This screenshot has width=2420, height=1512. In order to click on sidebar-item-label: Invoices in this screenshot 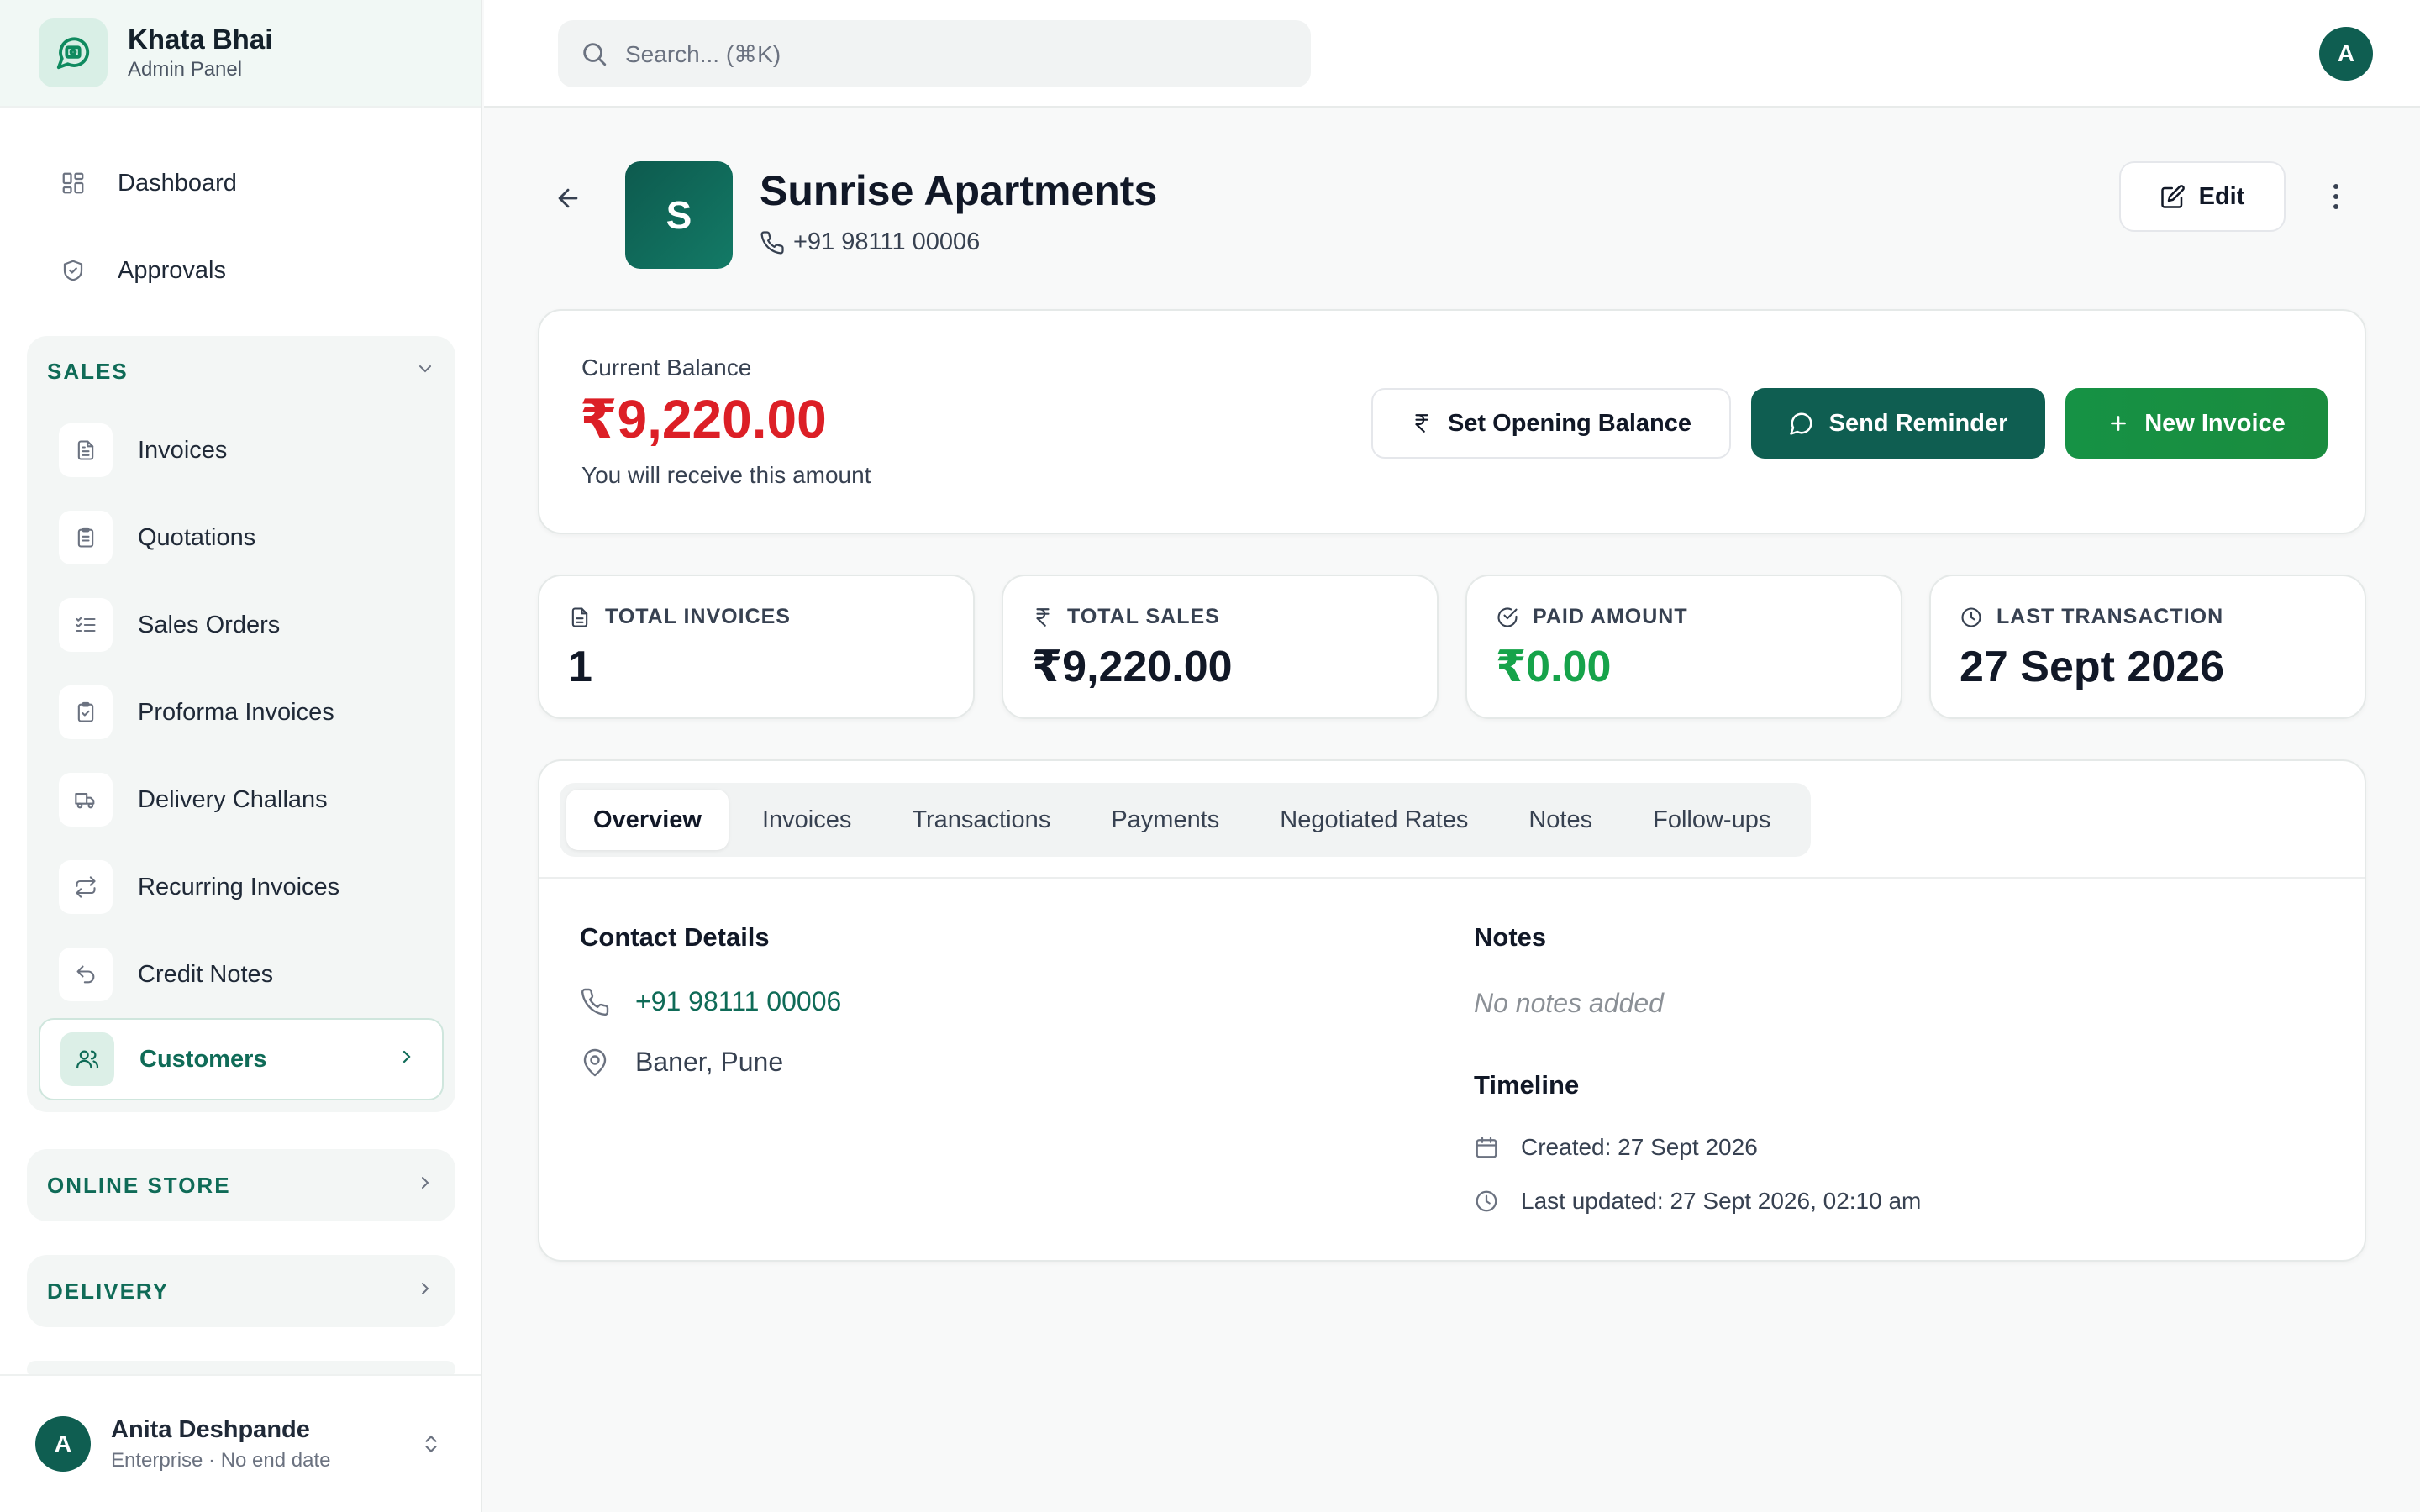, I will do `click(183, 450)`.